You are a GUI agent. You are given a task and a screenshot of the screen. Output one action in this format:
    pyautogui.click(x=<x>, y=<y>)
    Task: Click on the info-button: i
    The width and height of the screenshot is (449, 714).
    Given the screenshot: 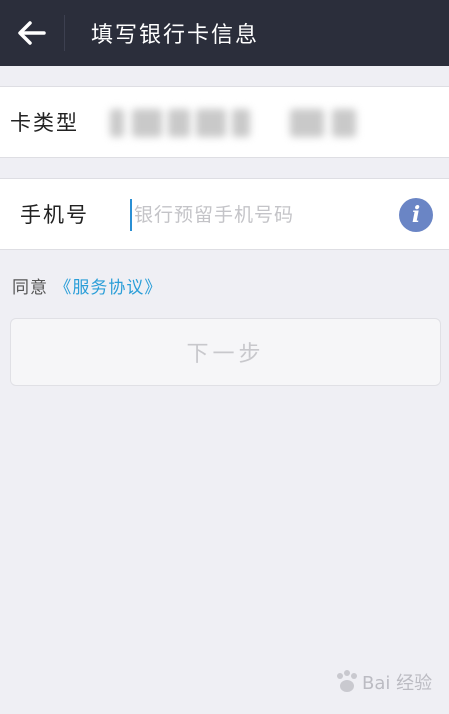 What is the action you would take?
    pyautogui.click(x=416, y=215)
    